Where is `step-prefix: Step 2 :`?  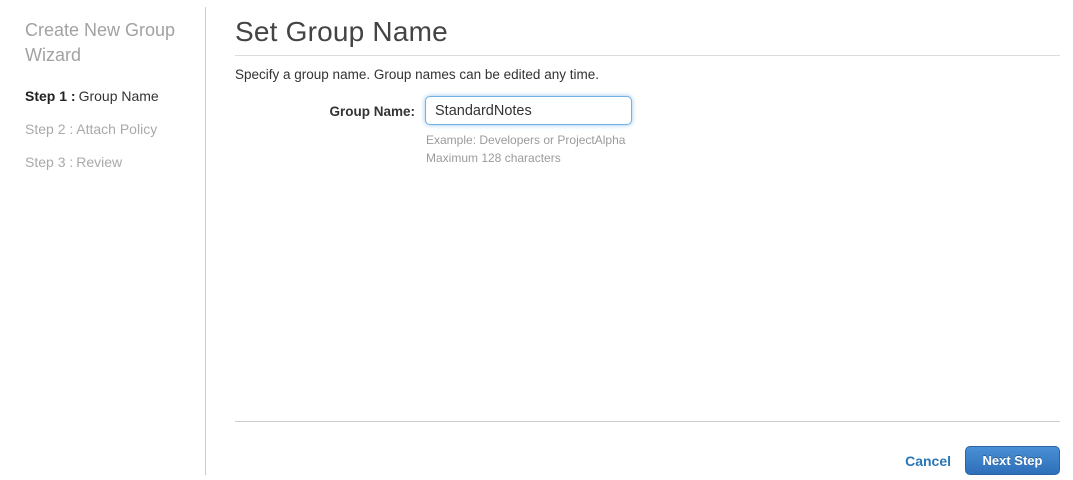
step-prefix: Step 2 : is located at coordinates (49, 129).